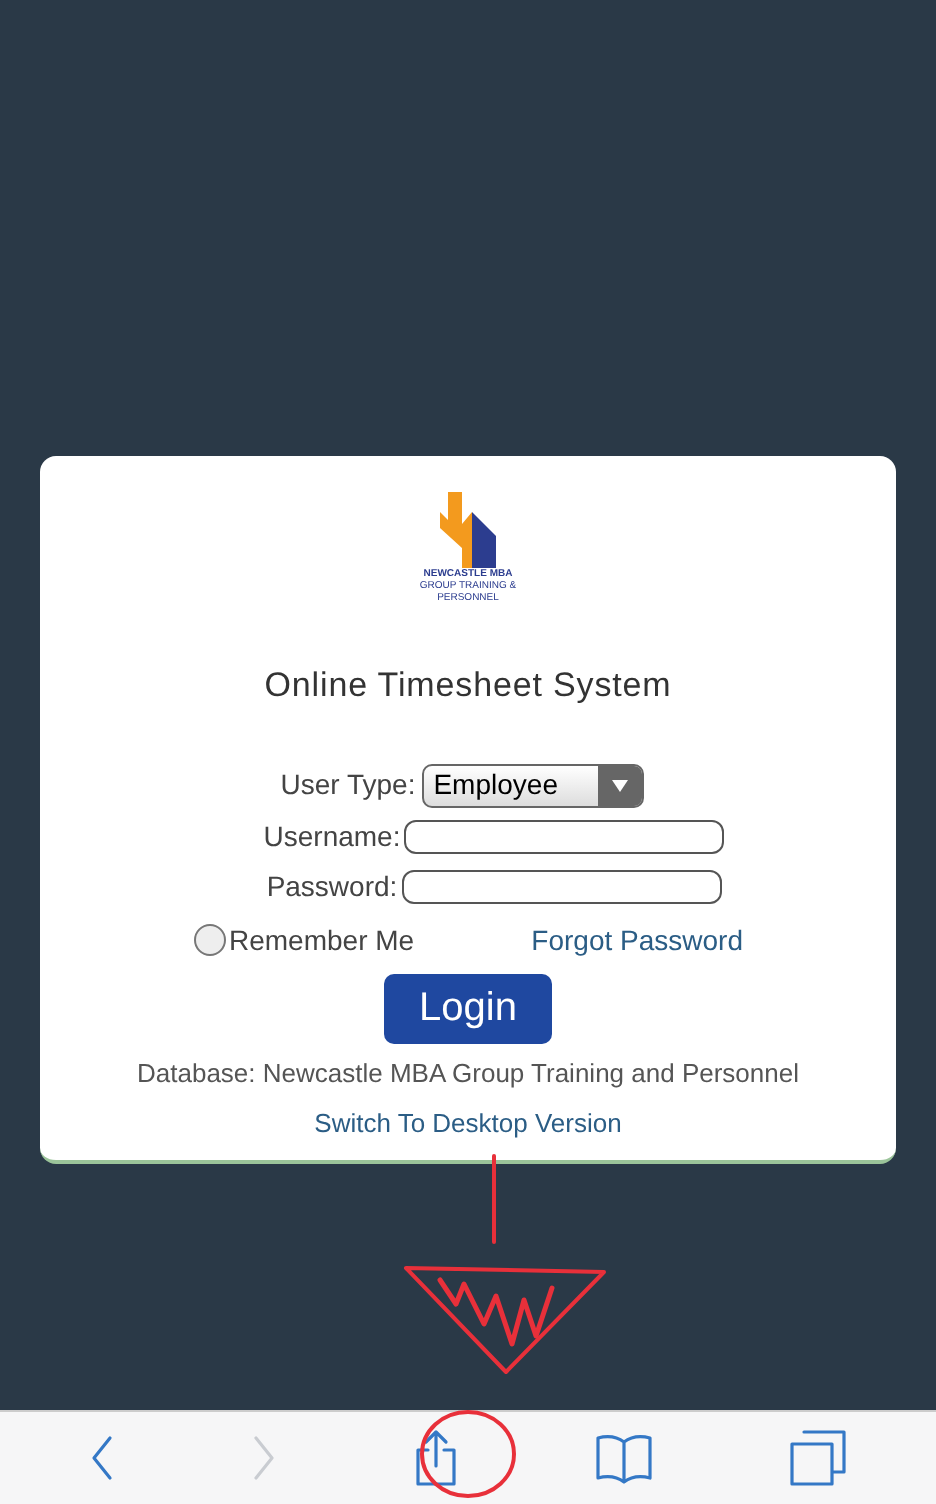 The height and width of the screenshot is (1504, 936). I want to click on back-icon, so click(101, 1458).